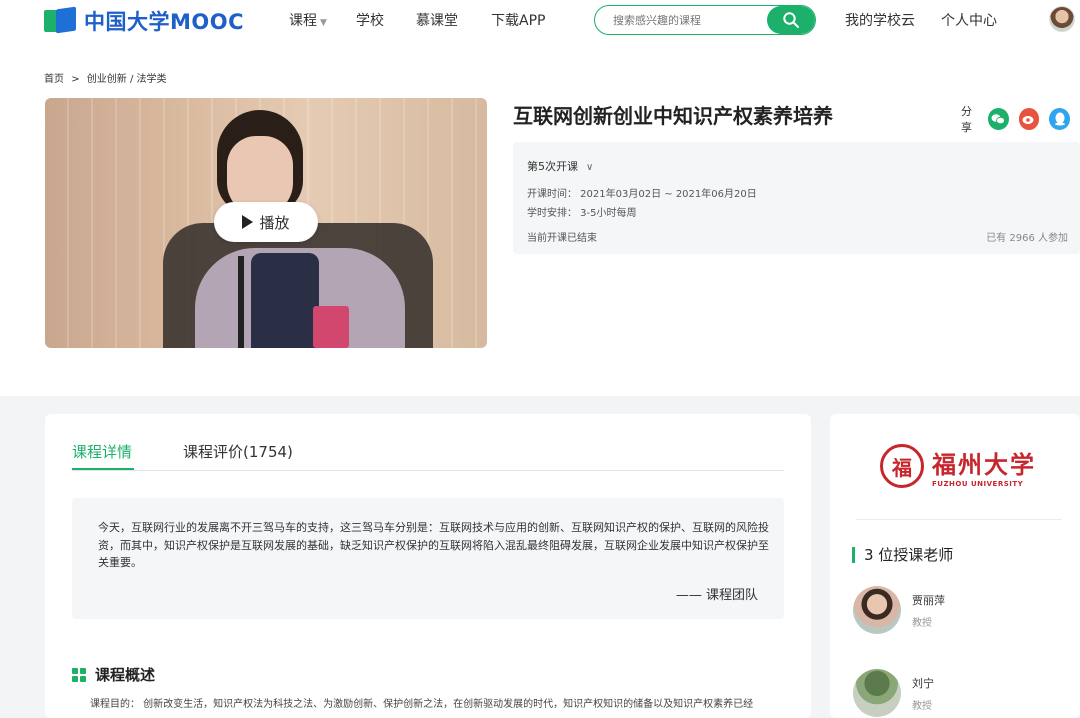 The image size is (1080, 718). I want to click on university-name-cn: 福州大学, so click(984, 464).